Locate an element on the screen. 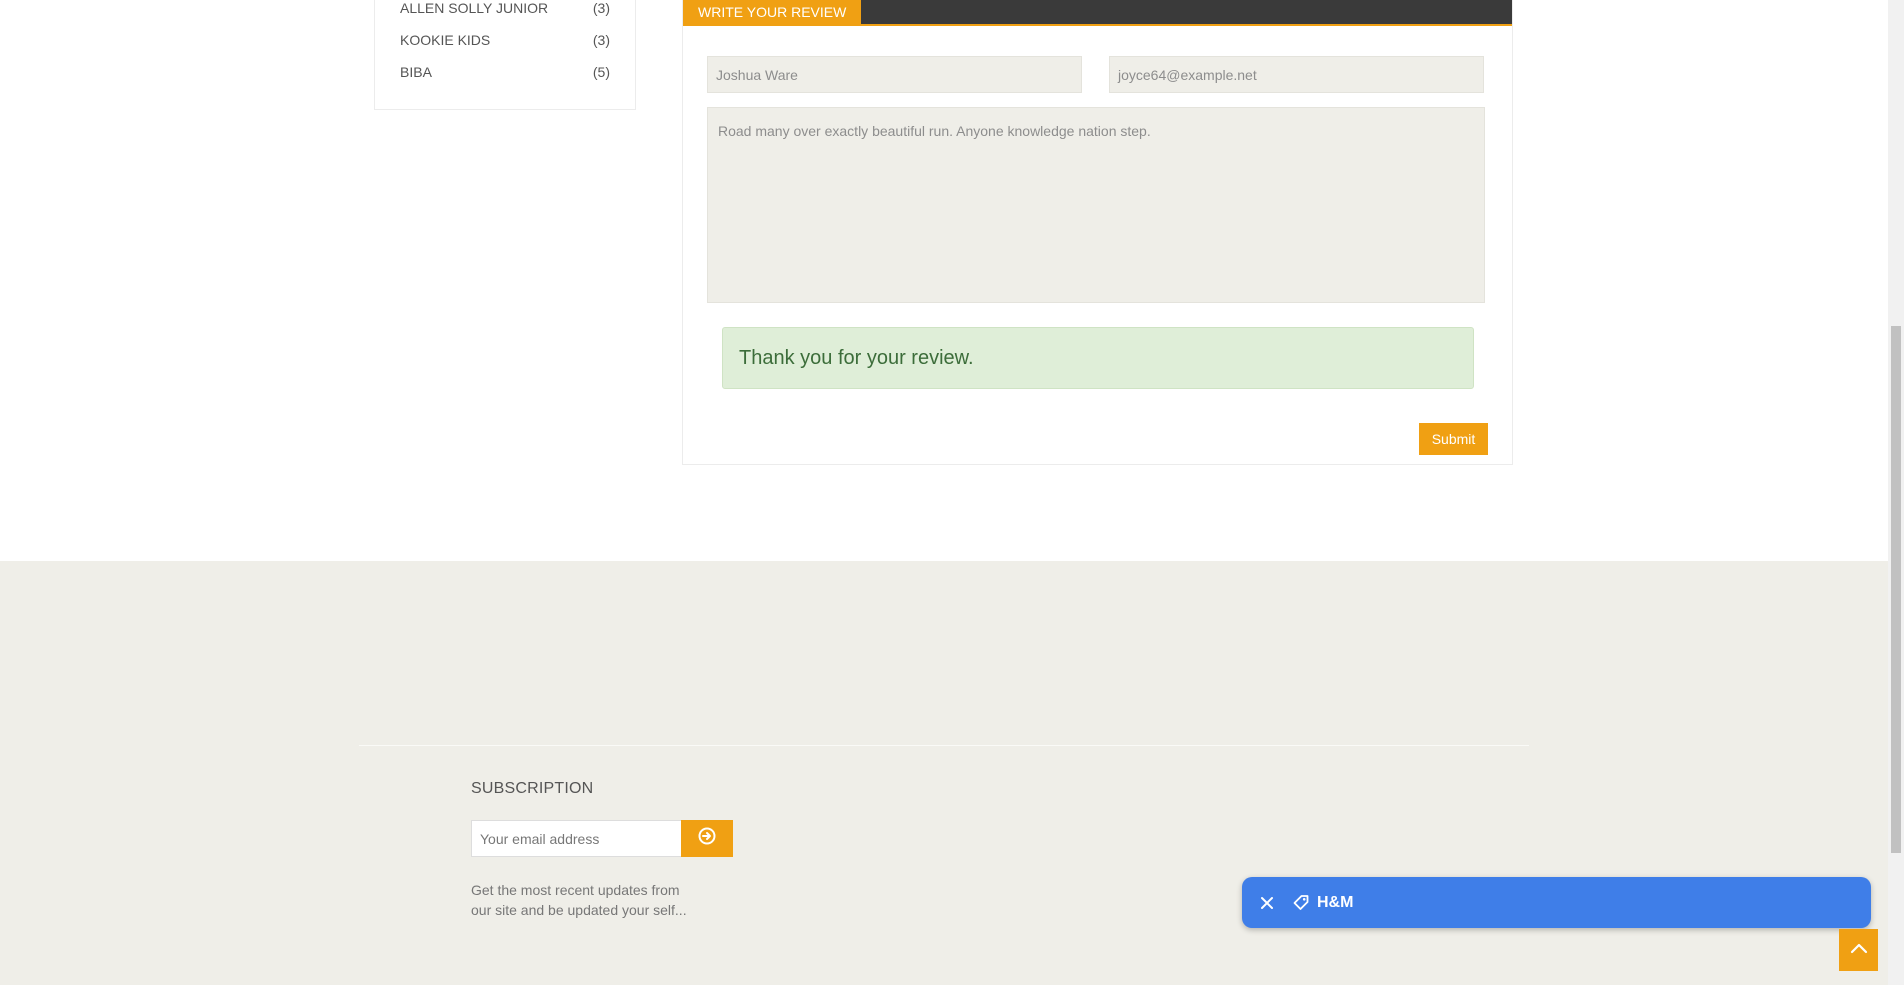 This screenshot has width=1904, height=985. toast-label: H&M is located at coordinates (1335, 903).